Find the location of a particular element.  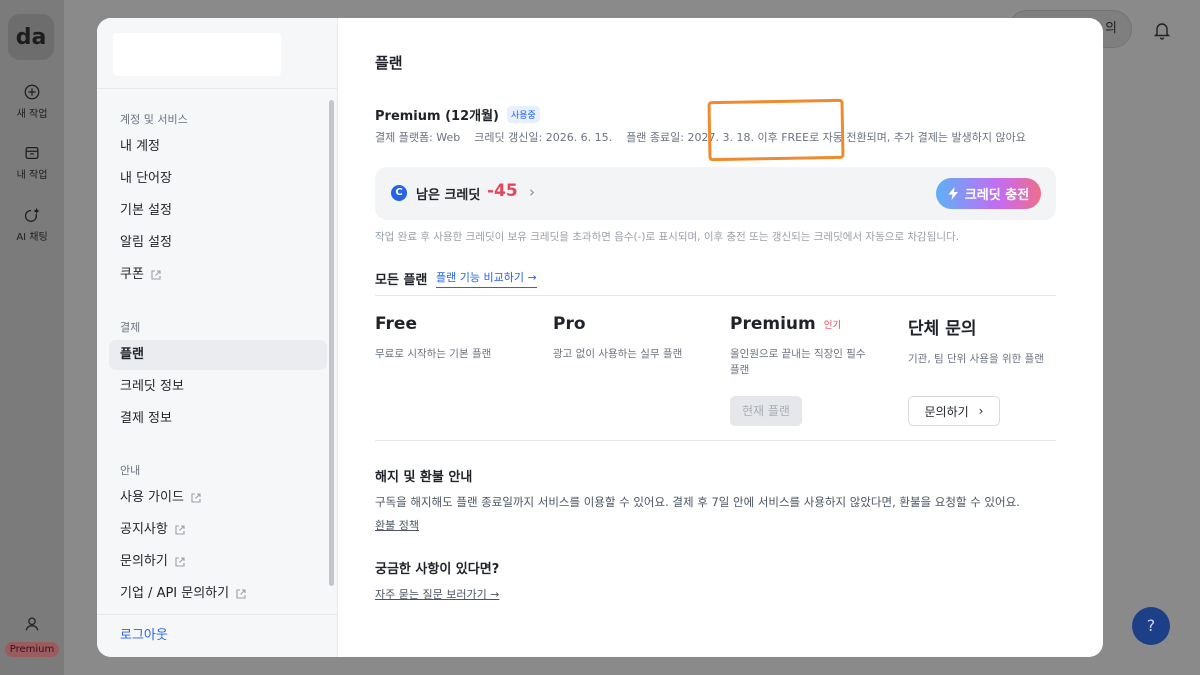

lightning-icon is located at coordinates (953, 193).